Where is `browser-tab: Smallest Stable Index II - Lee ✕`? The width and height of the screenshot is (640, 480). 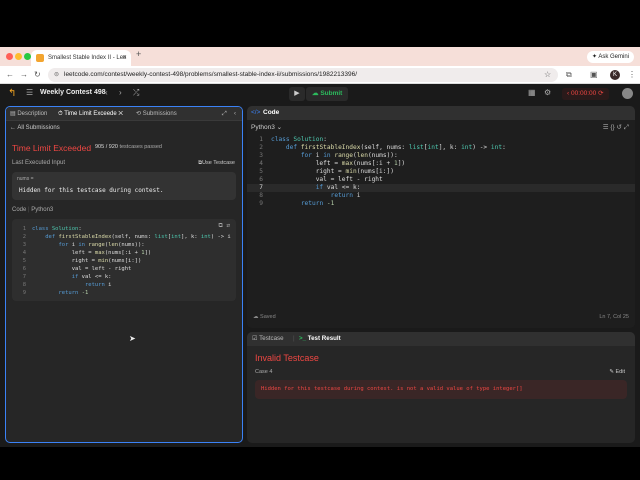
browser-tab: Smallest Stable Index II - Lee ✕ is located at coordinates (81, 58).